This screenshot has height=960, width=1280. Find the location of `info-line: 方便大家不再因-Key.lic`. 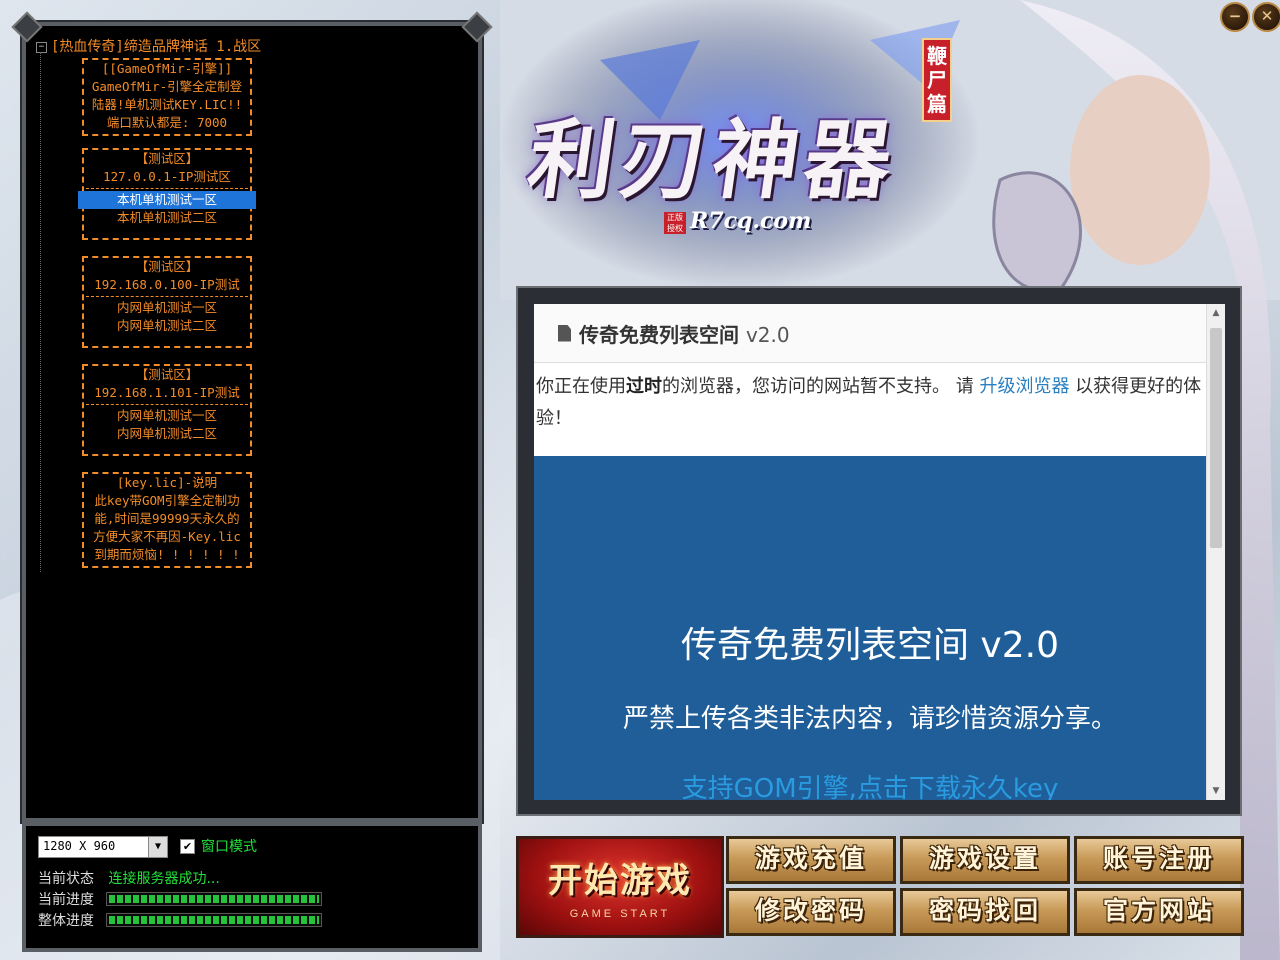

info-line: 方便大家不再因-Key.lic is located at coordinates (167, 536).